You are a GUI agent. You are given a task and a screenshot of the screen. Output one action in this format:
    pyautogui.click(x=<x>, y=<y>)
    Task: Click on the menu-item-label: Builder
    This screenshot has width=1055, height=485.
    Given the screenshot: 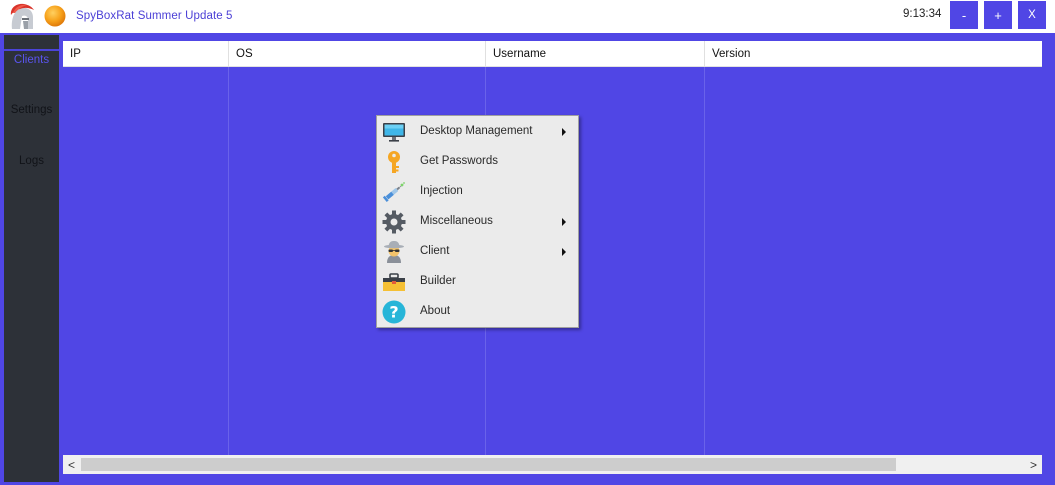 What is the action you would take?
    pyautogui.click(x=438, y=281)
    